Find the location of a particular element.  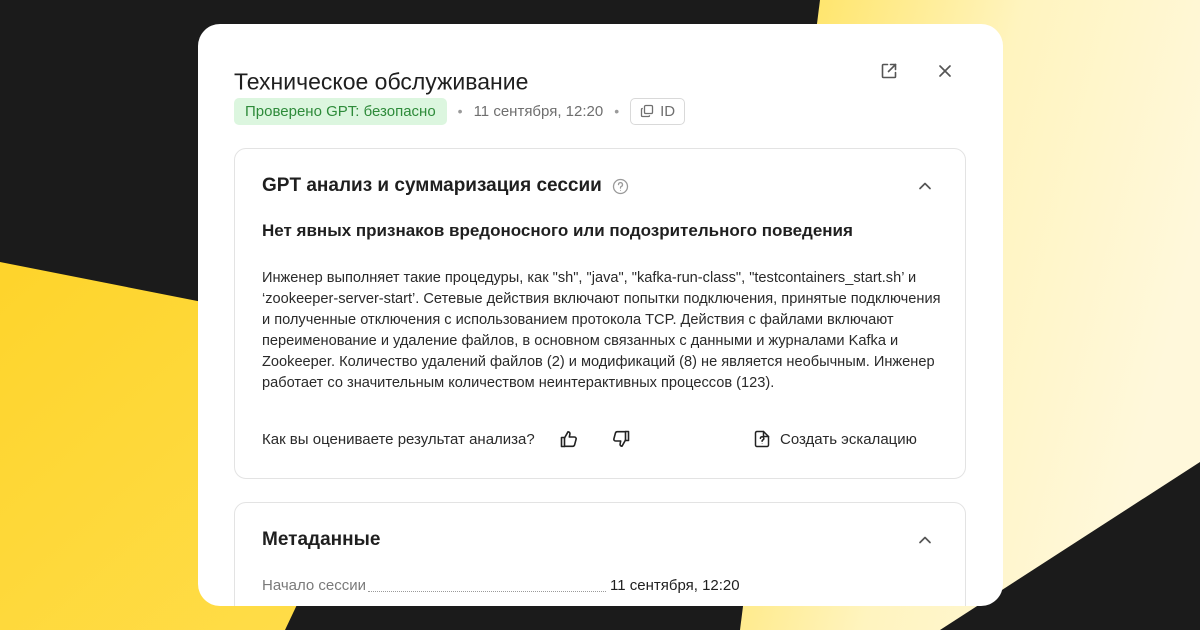

feedback-question: Как вы оцениваете результат анализа? is located at coordinates (398, 439).